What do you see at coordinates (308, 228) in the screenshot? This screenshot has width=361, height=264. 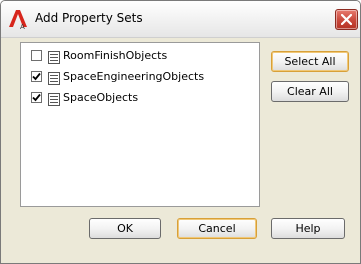 I see `help-button: Help` at bounding box center [308, 228].